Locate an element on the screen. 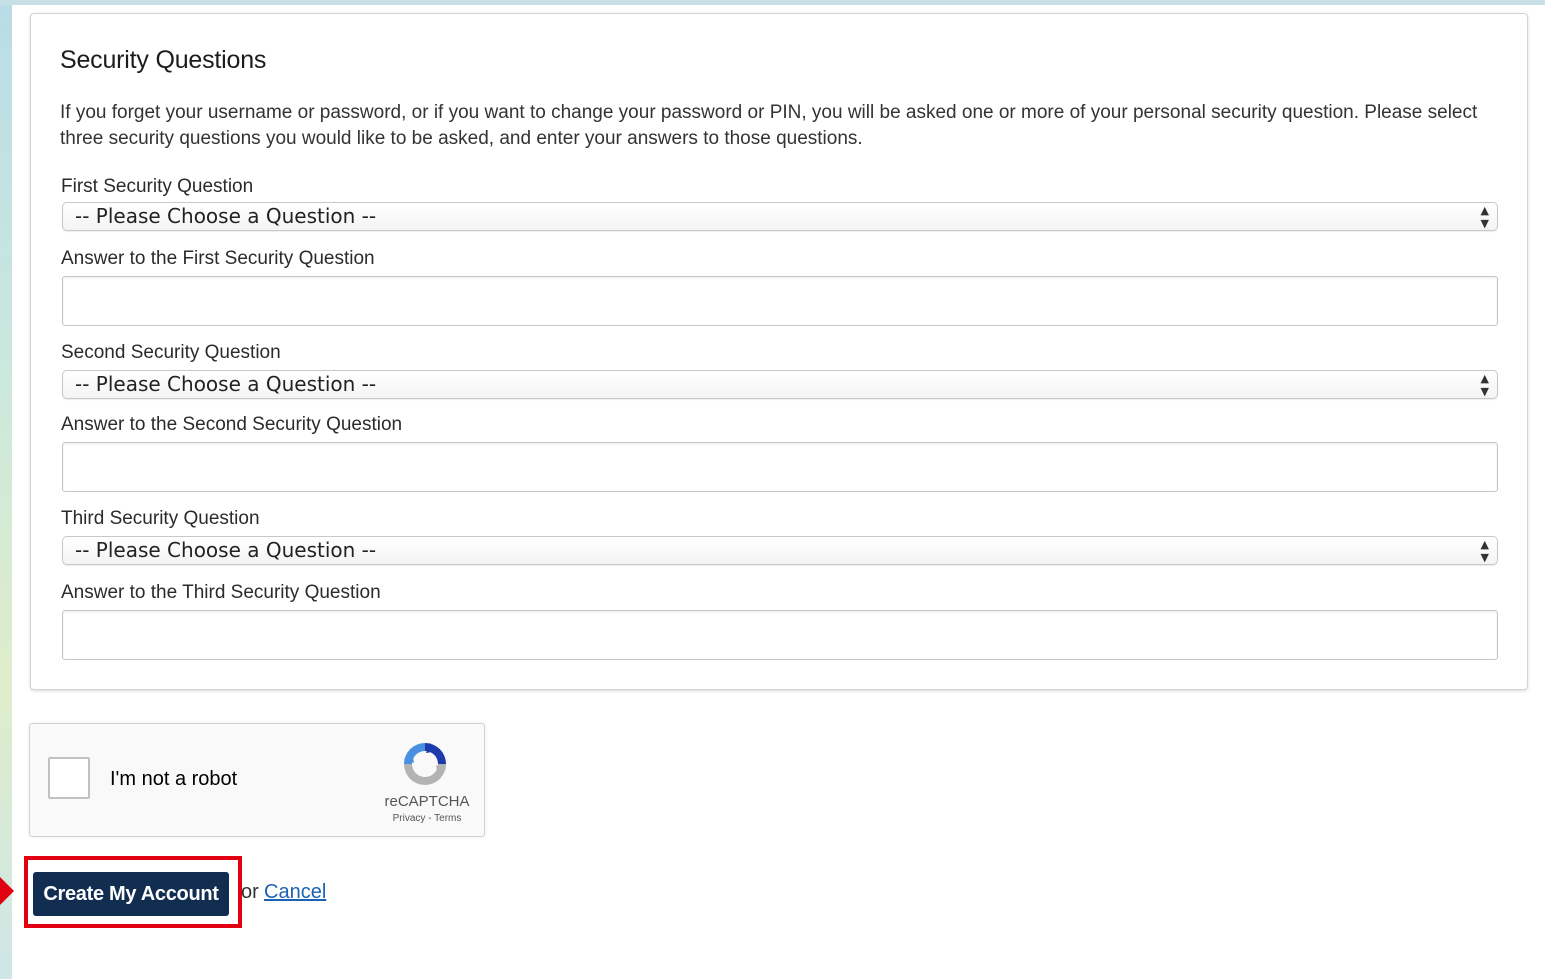 Image resolution: width=1545 pixels, height=979 pixels. first-question-label: First Security Question is located at coordinates (157, 186).